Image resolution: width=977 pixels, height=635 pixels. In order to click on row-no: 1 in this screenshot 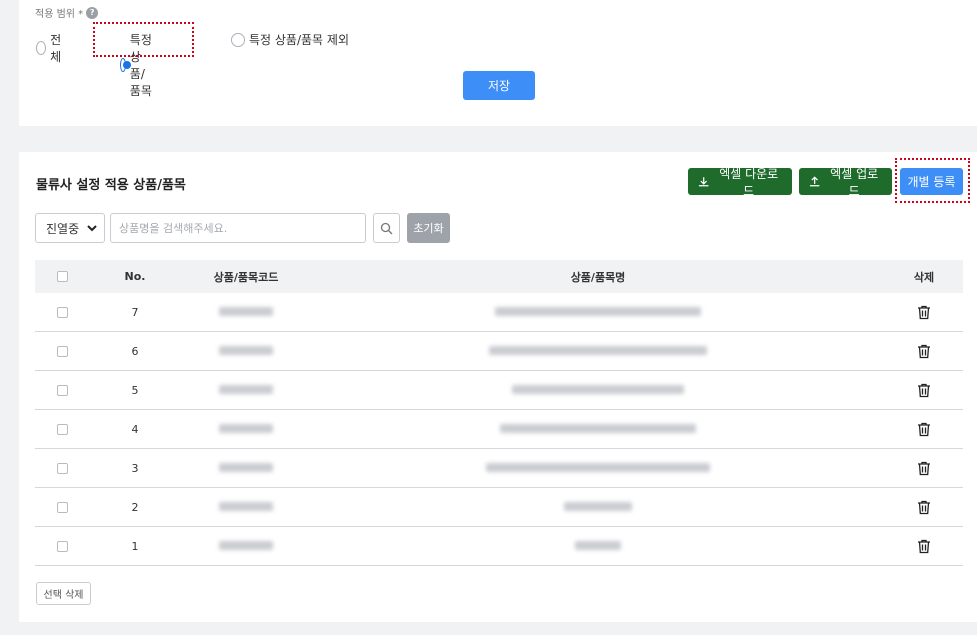, I will do `click(135, 546)`.